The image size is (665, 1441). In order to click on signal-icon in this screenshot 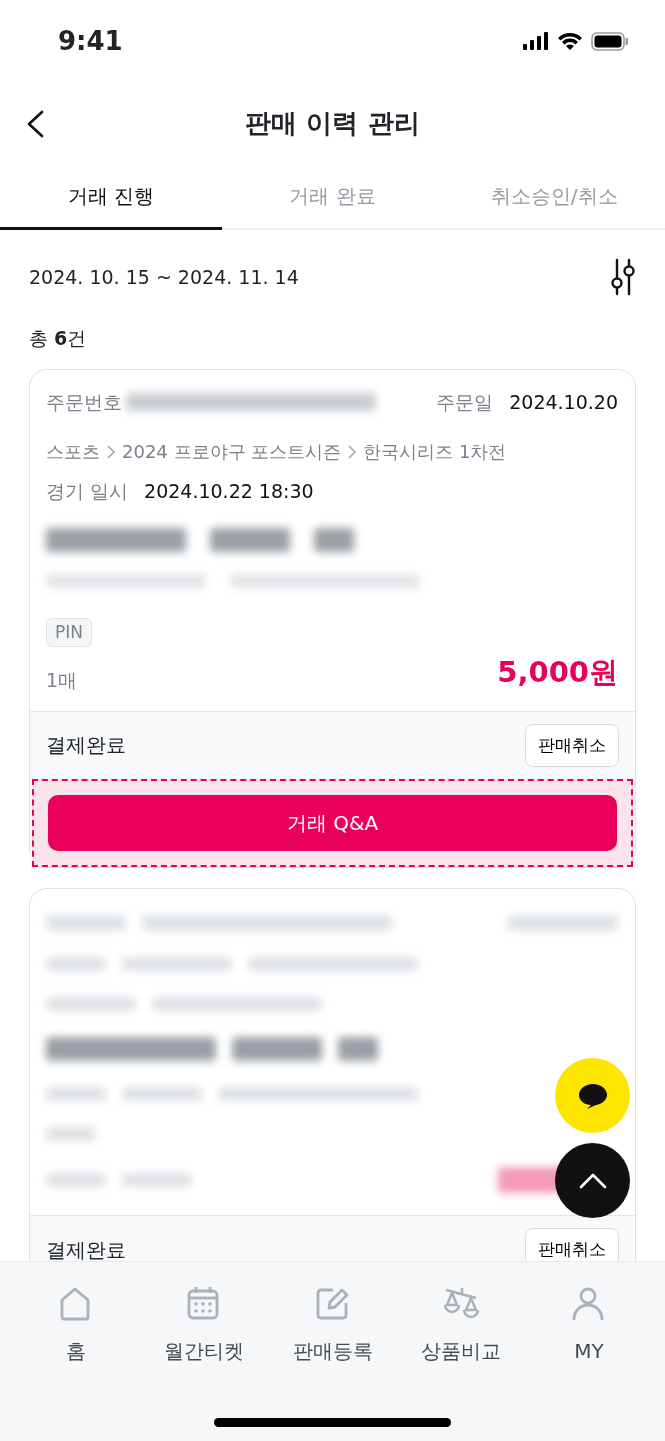, I will do `click(536, 41)`.